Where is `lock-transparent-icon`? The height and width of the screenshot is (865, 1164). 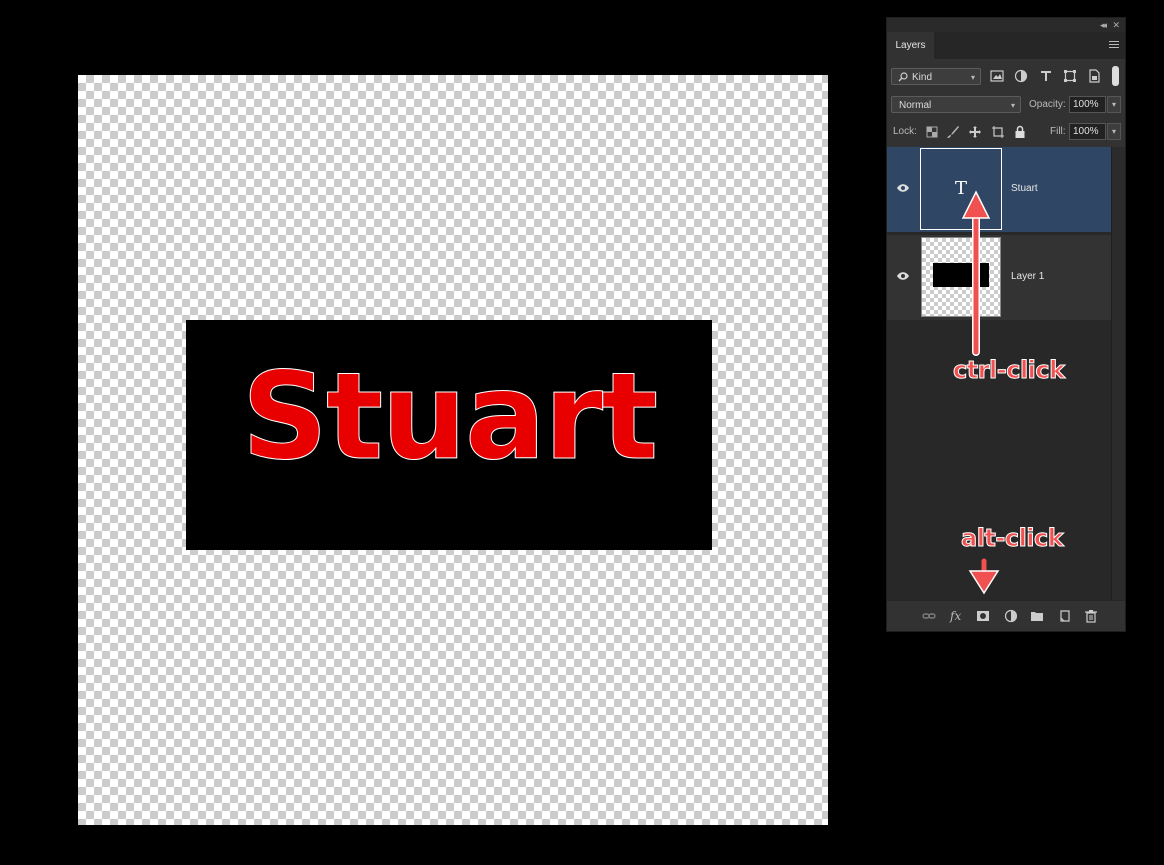 lock-transparent-icon is located at coordinates (932, 132).